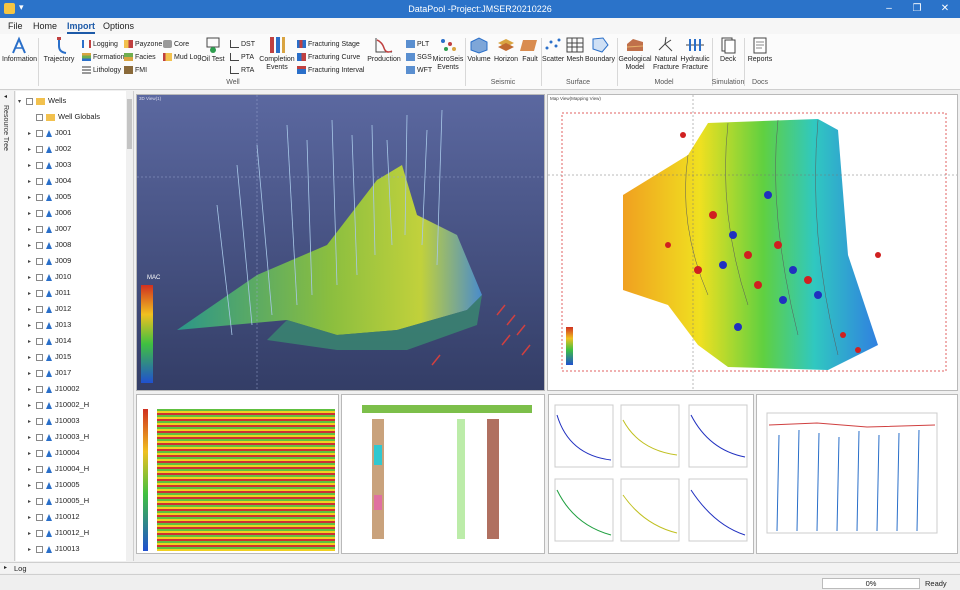  I want to click on geological-model-button: Geological Model, so click(635, 54).